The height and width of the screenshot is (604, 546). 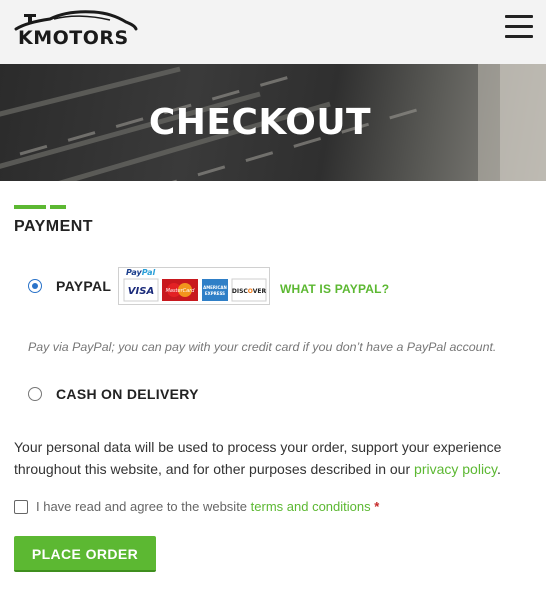 What do you see at coordinates (260, 122) in the screenshot?
I see `page-title: CHECKOUT` at bounding box center [260, 122].